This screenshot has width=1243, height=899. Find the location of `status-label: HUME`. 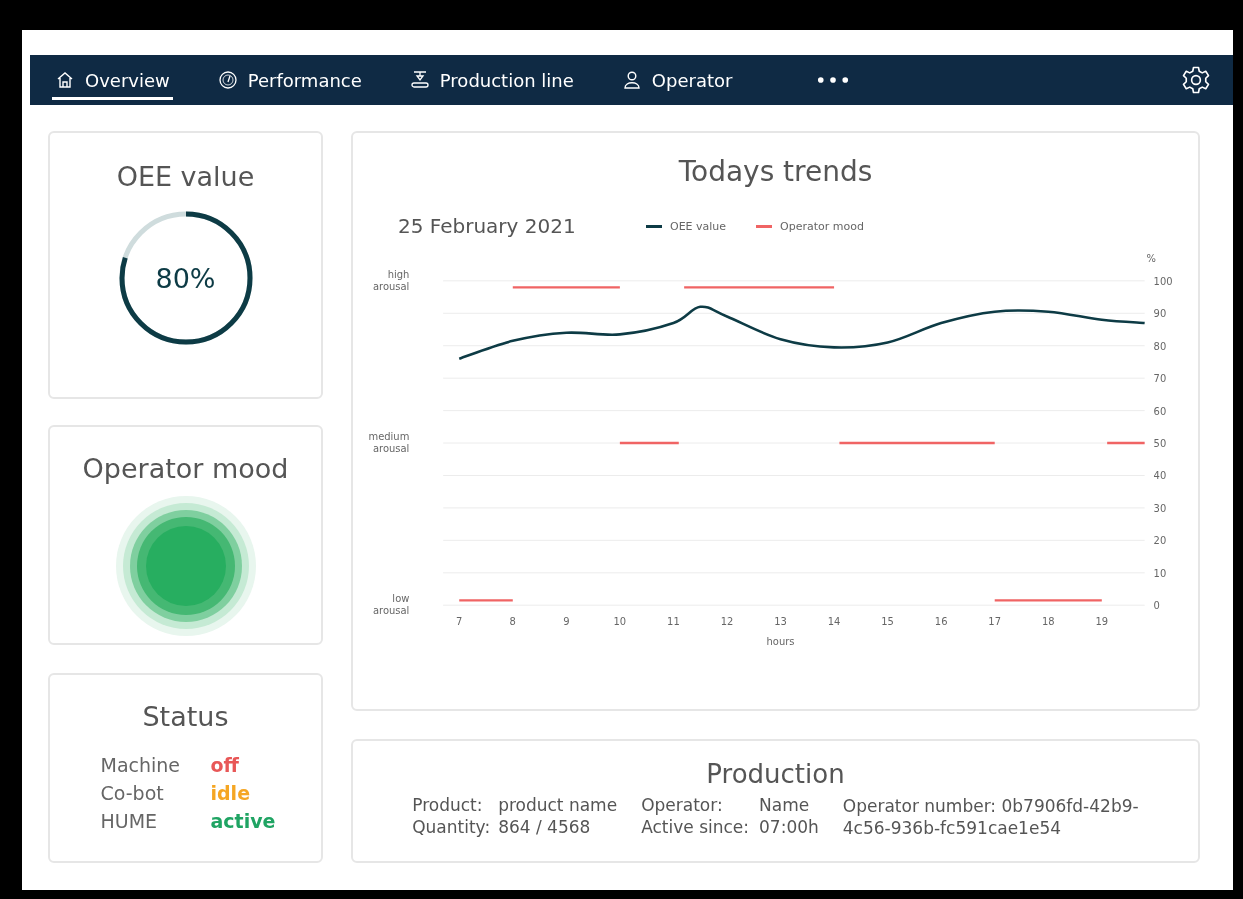

status-label: HUME is located at coordinates (129, 821).